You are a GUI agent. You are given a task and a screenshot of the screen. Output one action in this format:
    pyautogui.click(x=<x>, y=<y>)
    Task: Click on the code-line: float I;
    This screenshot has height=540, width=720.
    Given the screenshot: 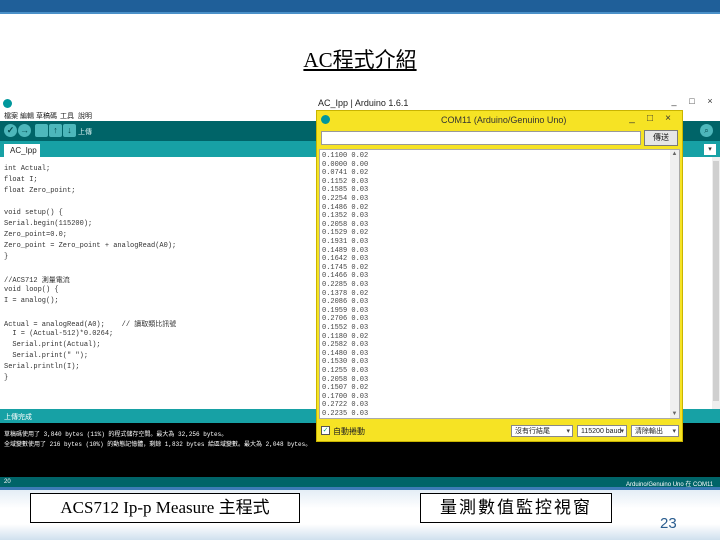 What is the action you would take?
    pyautogui.click(x=21, y=180)
    